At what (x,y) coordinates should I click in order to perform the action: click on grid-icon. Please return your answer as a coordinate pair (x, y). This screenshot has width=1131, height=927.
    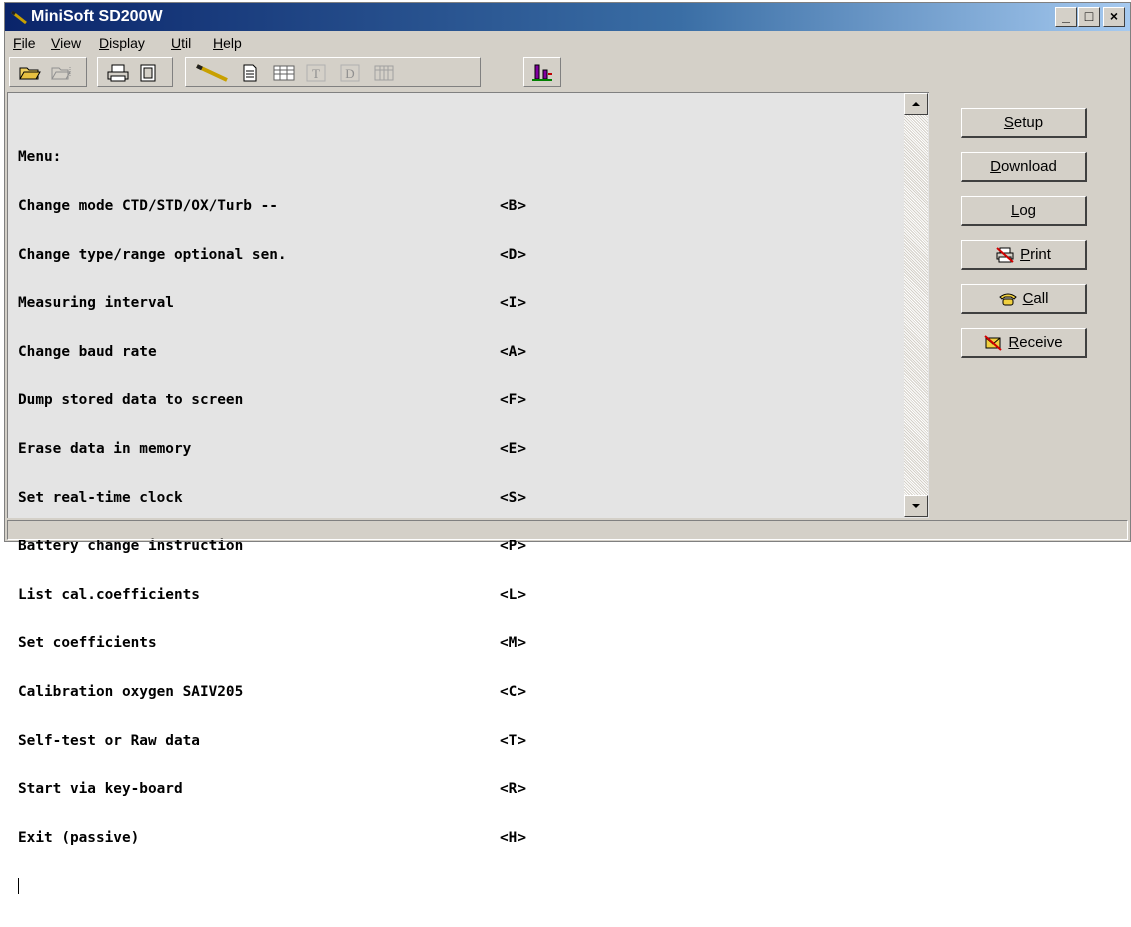
    Looking at the image, I should click on (384, 73).